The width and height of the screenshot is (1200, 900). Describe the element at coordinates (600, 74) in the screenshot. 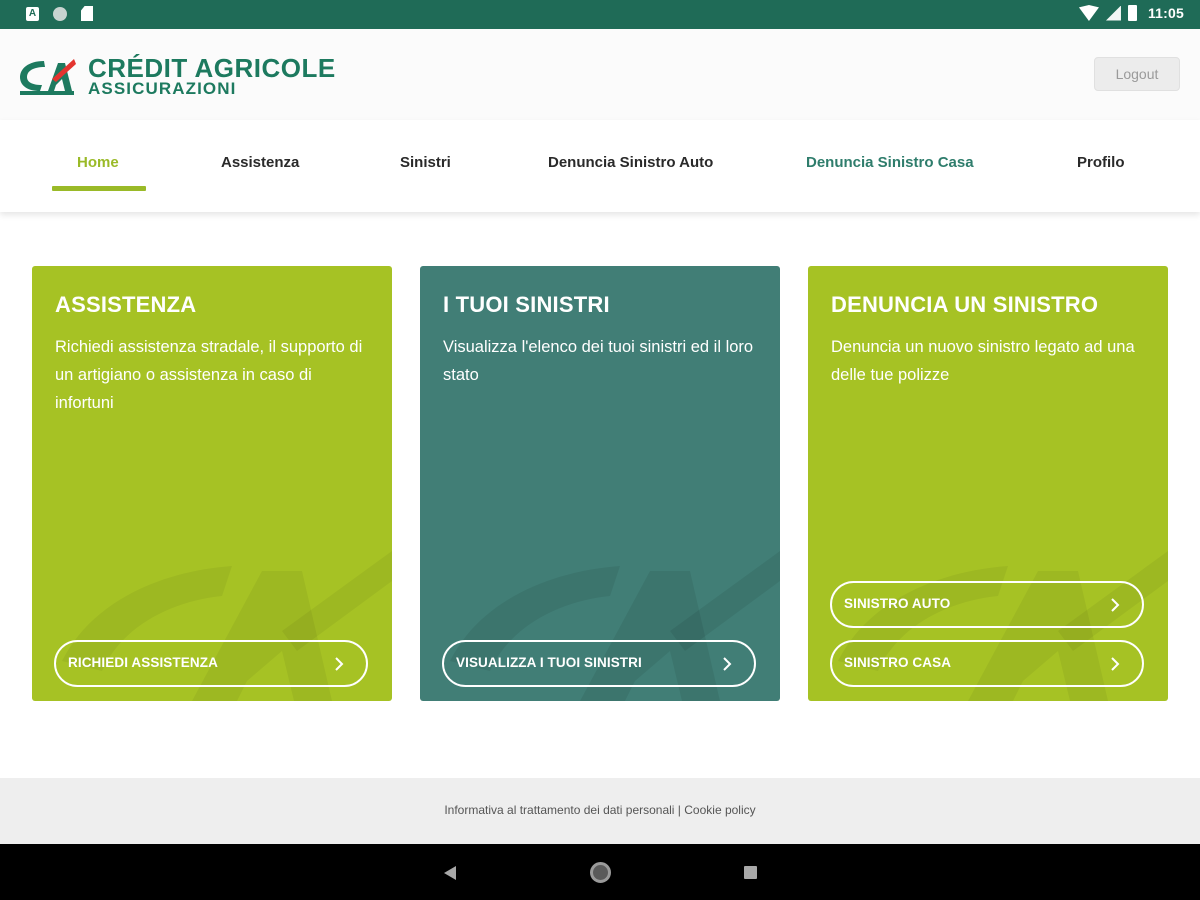

I see `app-header: CRÉDIT AGRICOLE ASSICURAZIONI Logout` at that location.